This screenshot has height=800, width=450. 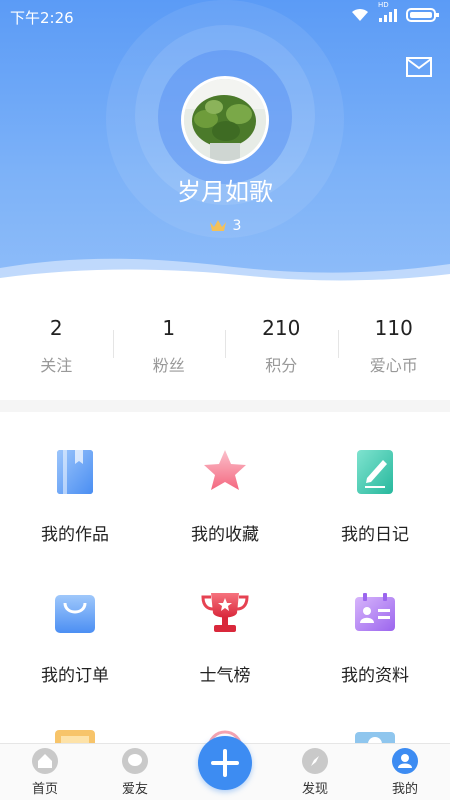 What do you see at coordinates (225, 406) in the screenshot?
I see `section-divider` at bounding box center [225, 406].